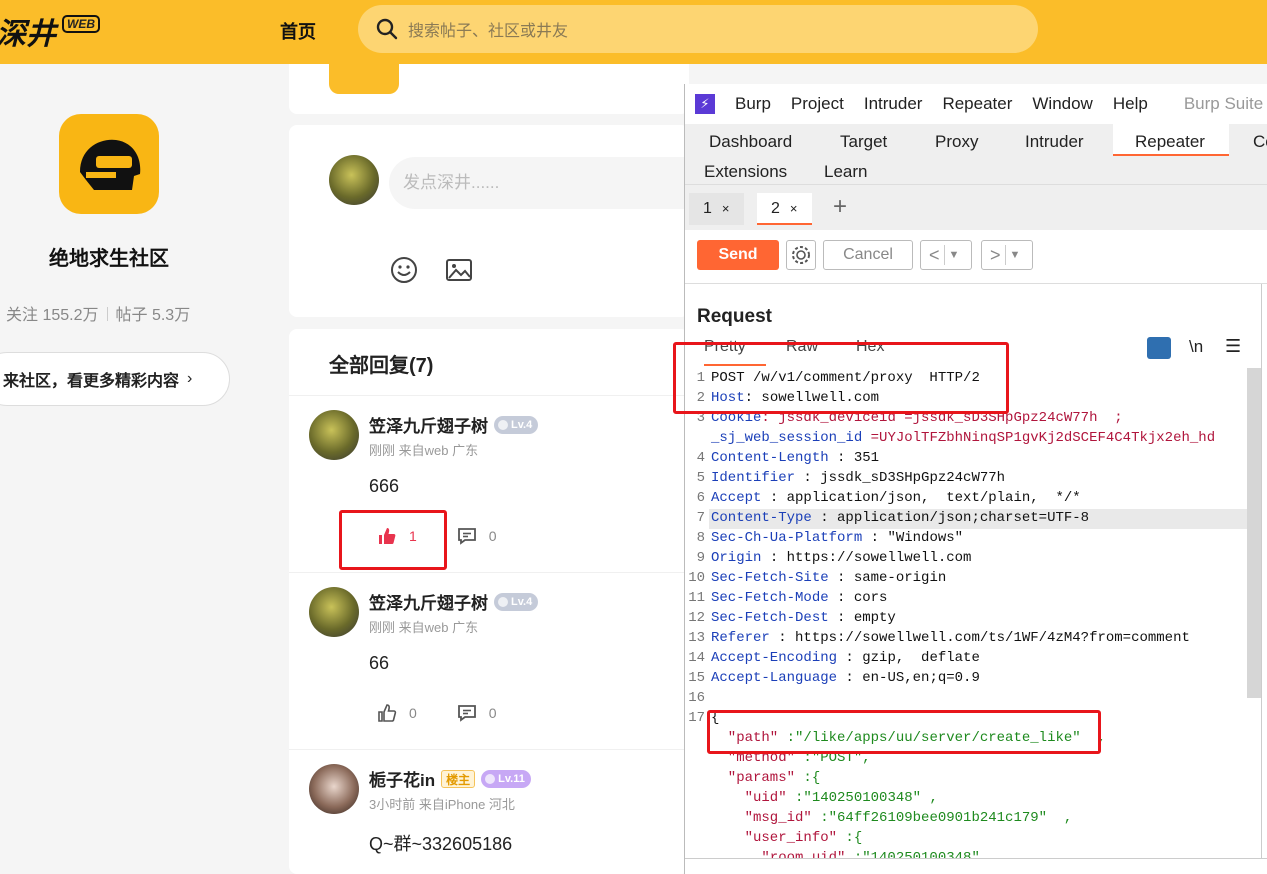  Describe the element at coordinates (1254, 533) in the screenshot. I see `scrollbar` at that location.